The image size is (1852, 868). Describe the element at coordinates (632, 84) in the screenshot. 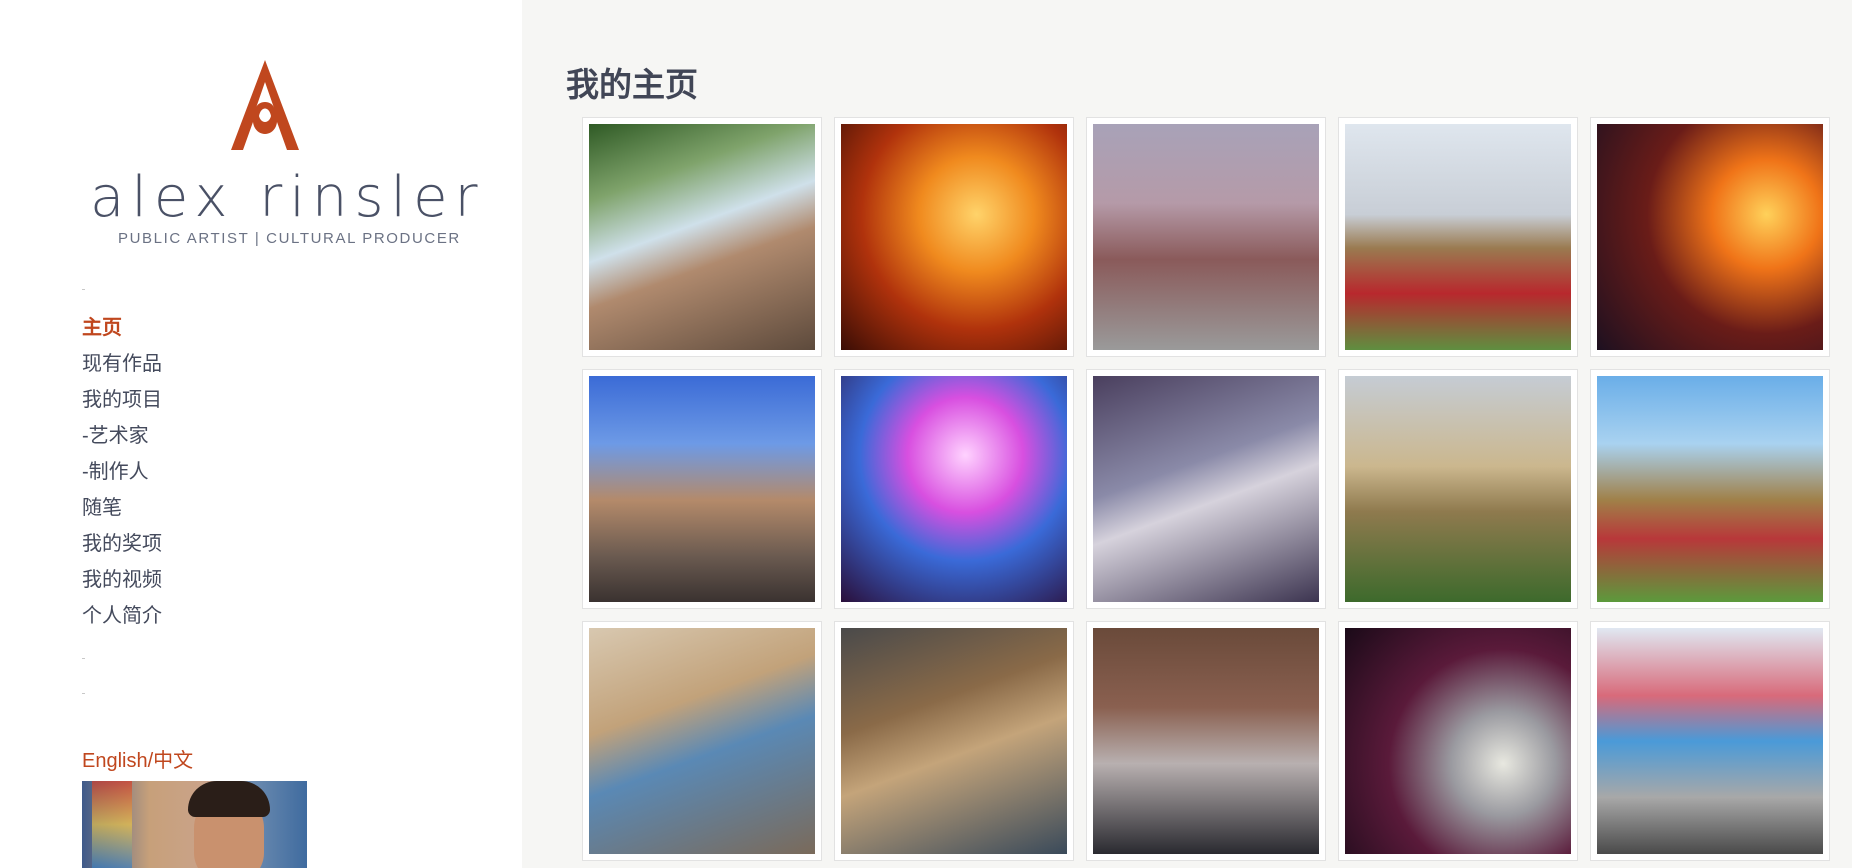

I see `page-title: 我的主页` at that location.